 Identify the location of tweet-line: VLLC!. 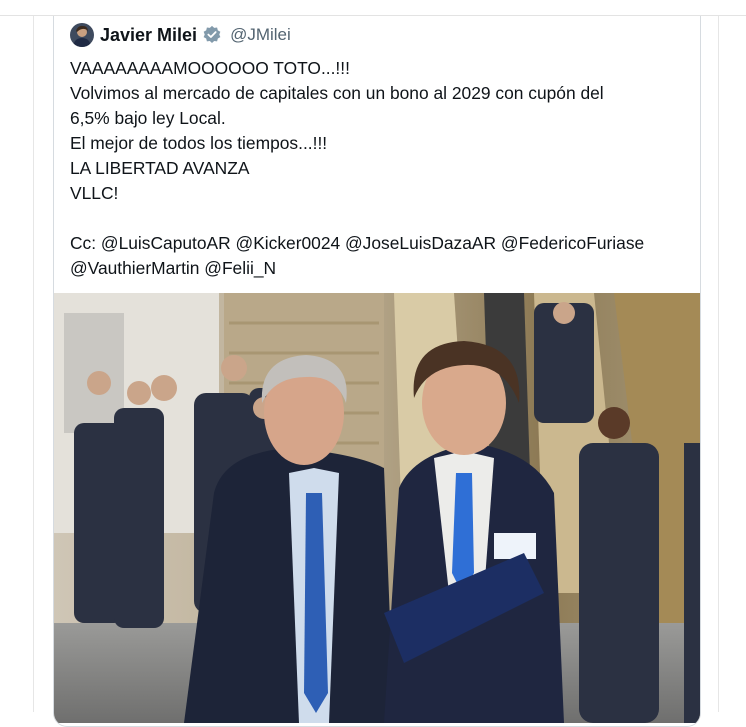
(94, 193).